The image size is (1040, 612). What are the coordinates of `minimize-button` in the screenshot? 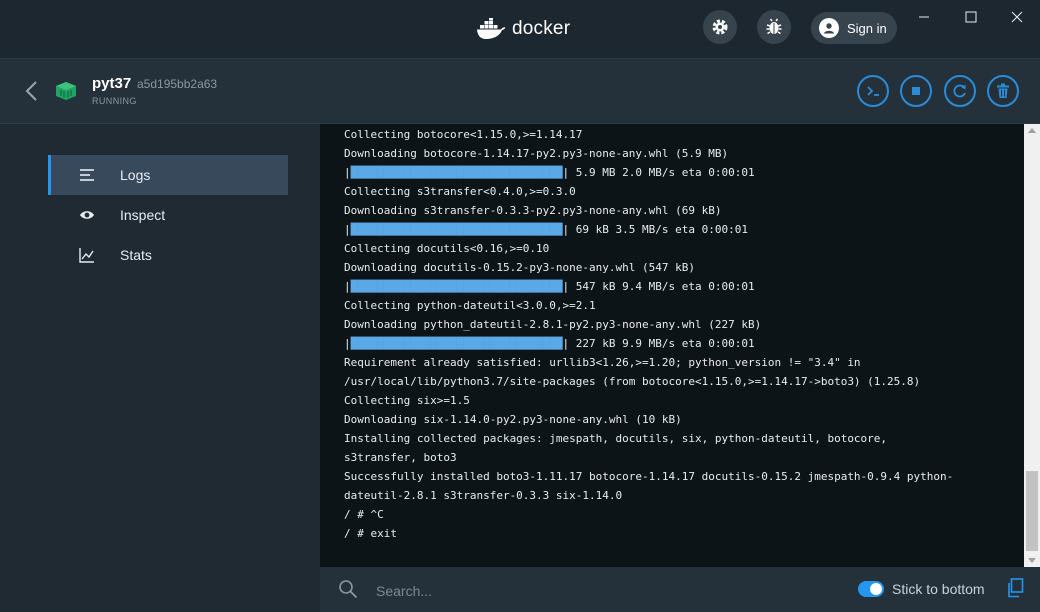 It's located at (924, 17).